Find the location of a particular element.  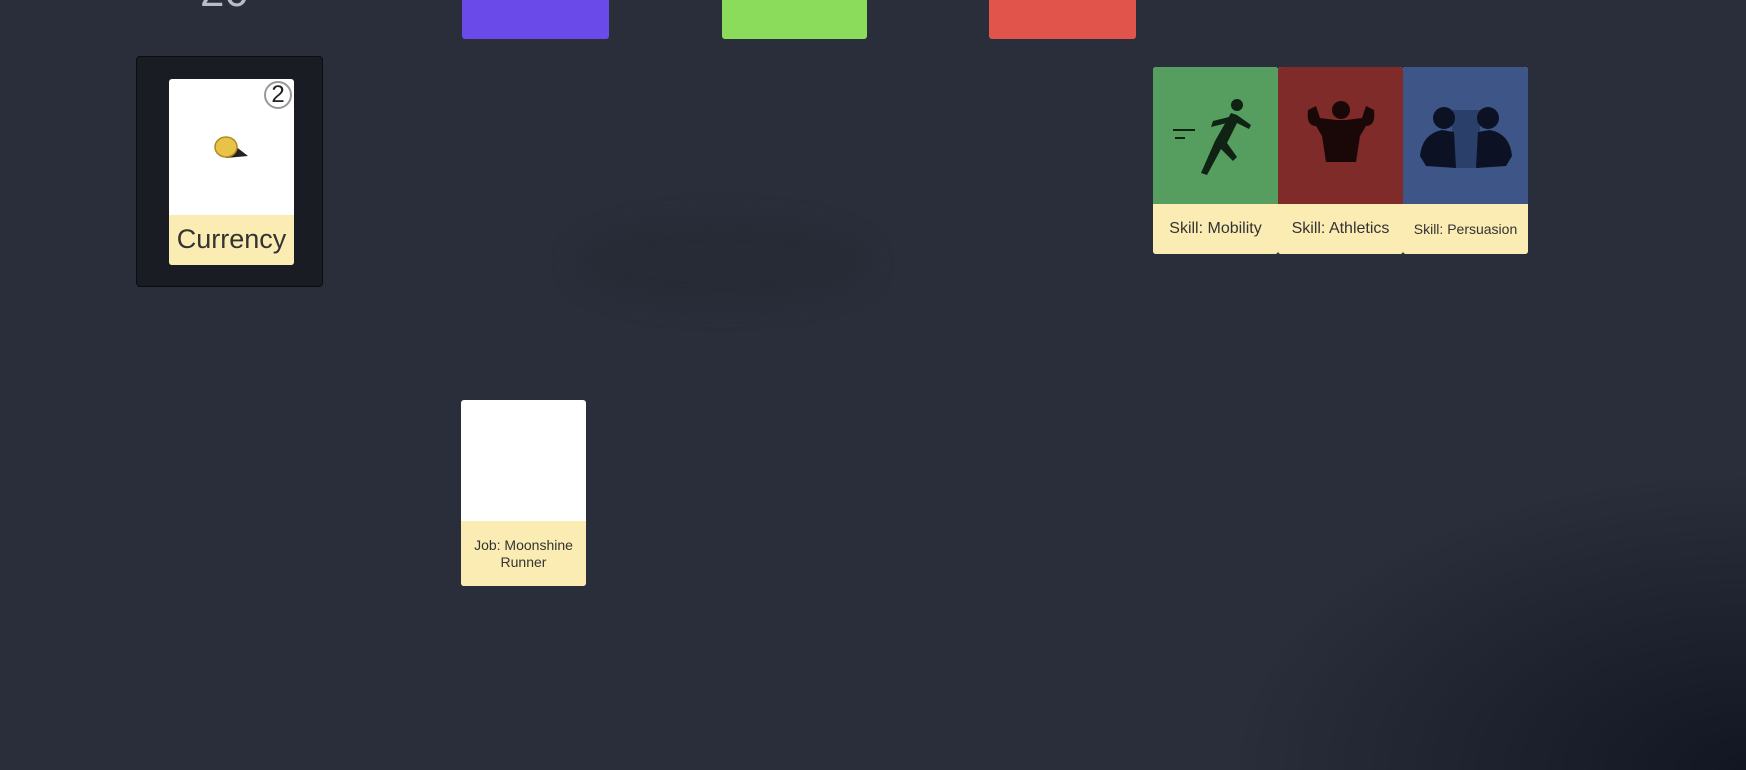

skill-card-athletics: Skill: Athletics is located at coordinates (1340, 160).